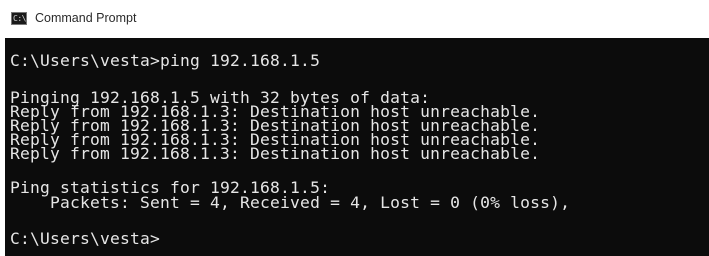 This screenshot has width=709, height=256. I want to click on command-prompt-line: C:\Users\vesta>, so click(85, 238).